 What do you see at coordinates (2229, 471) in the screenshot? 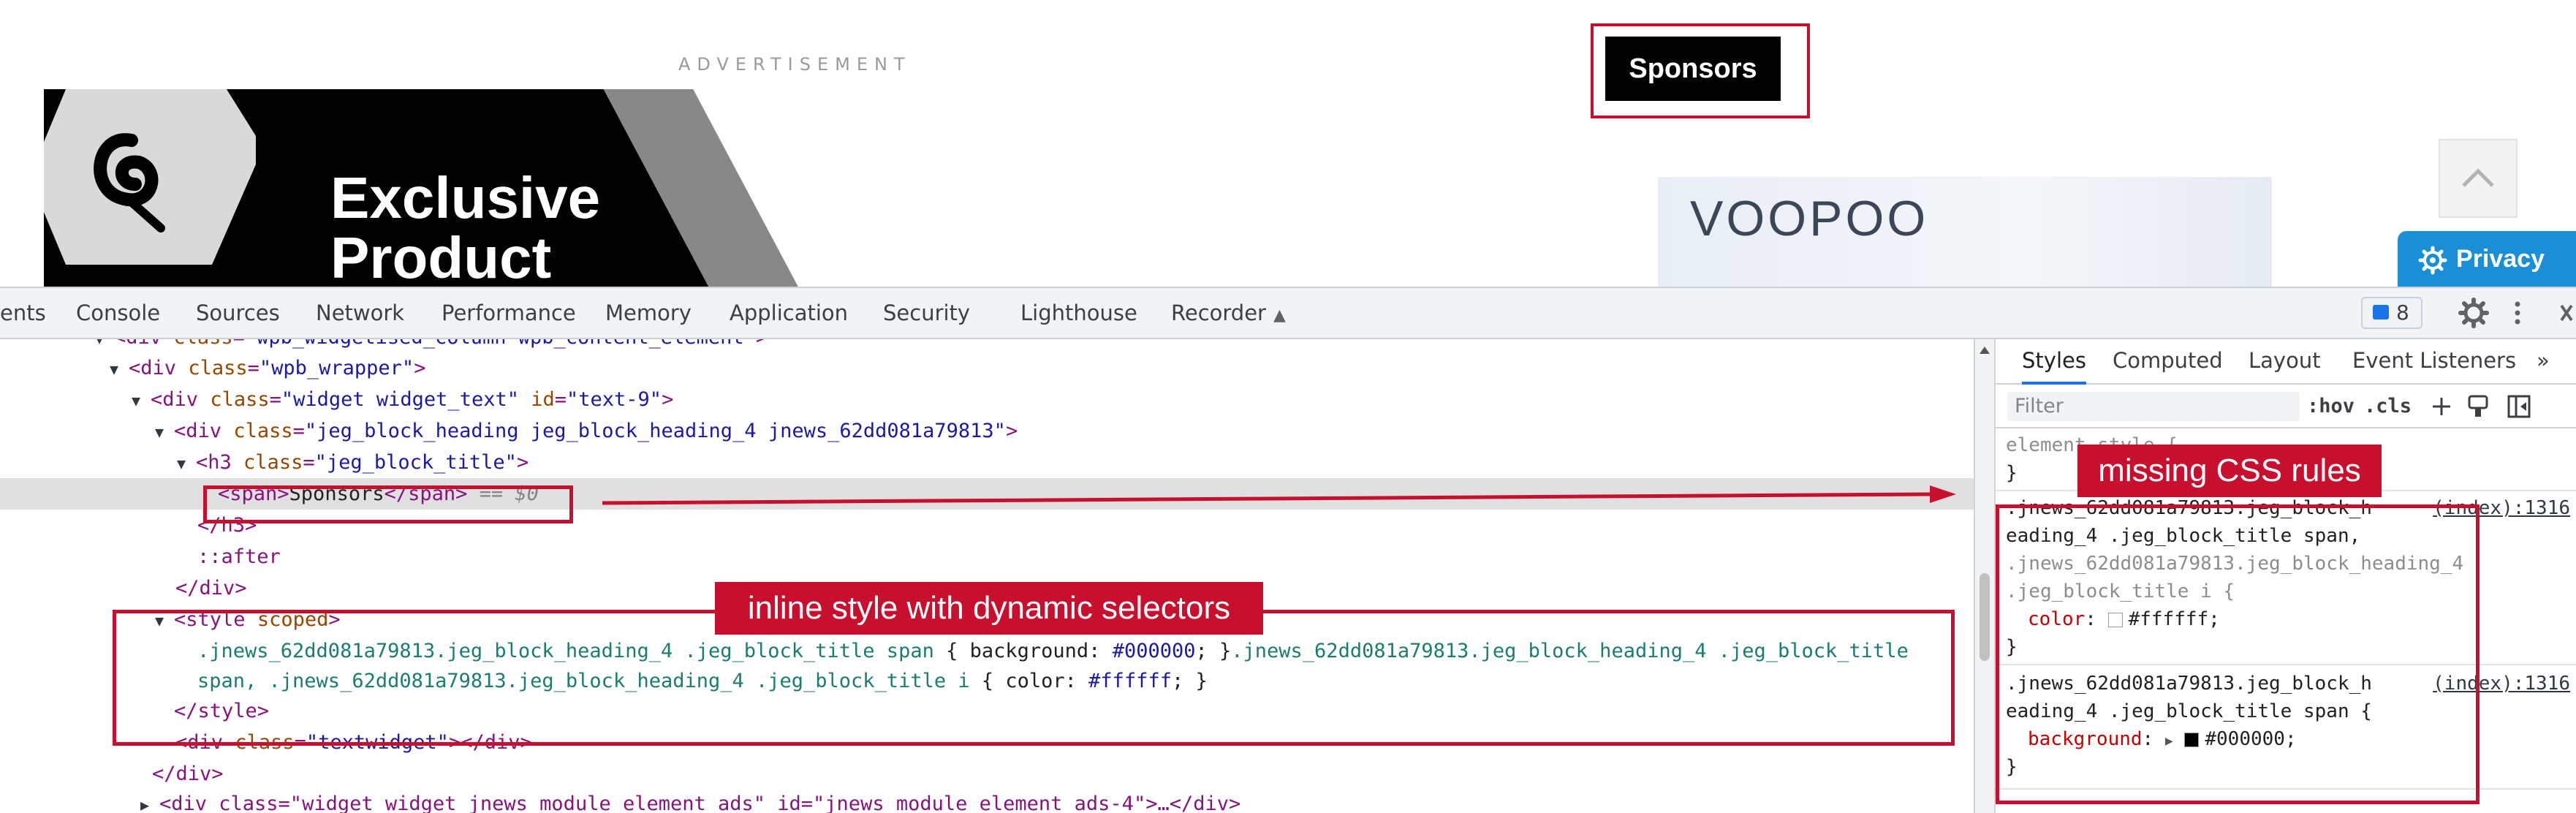
I see `missing-css-callout: missing CSS rules` at bounding box center [2229, 471].